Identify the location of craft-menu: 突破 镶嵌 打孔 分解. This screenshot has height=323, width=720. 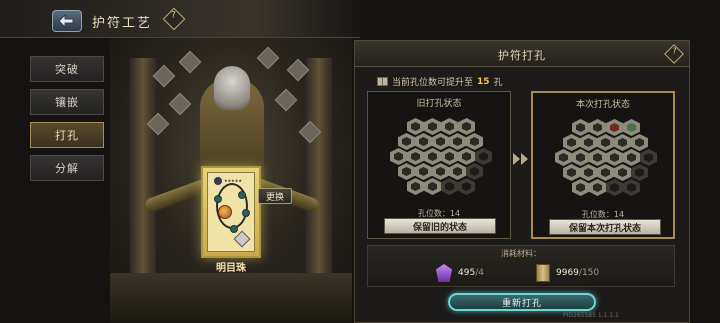
(67, 122).